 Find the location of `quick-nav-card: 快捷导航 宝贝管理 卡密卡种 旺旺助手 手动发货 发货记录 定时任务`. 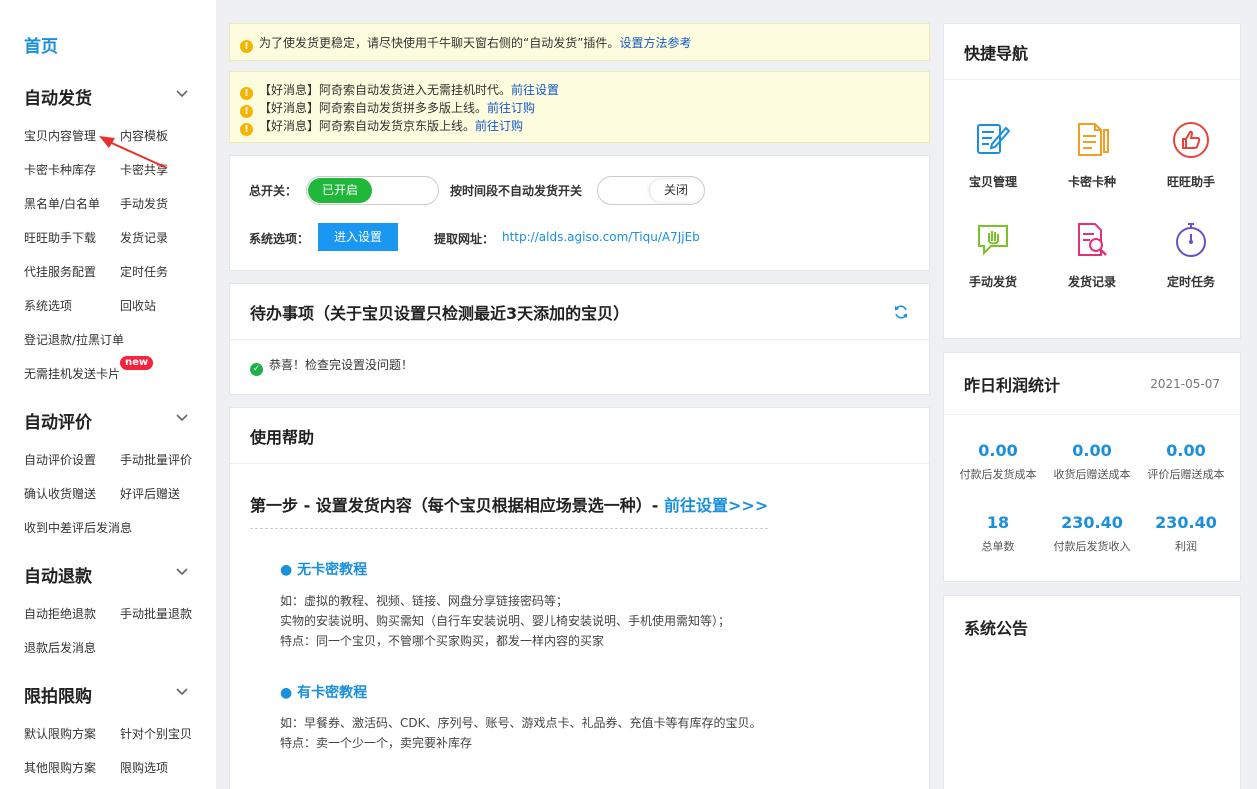

quick-nav-card: 快捷导航 宝贝管理 卡密卡种 旺旺助手 手动发货 发货记录 定时任务 is located at coordinates (1092, 181).